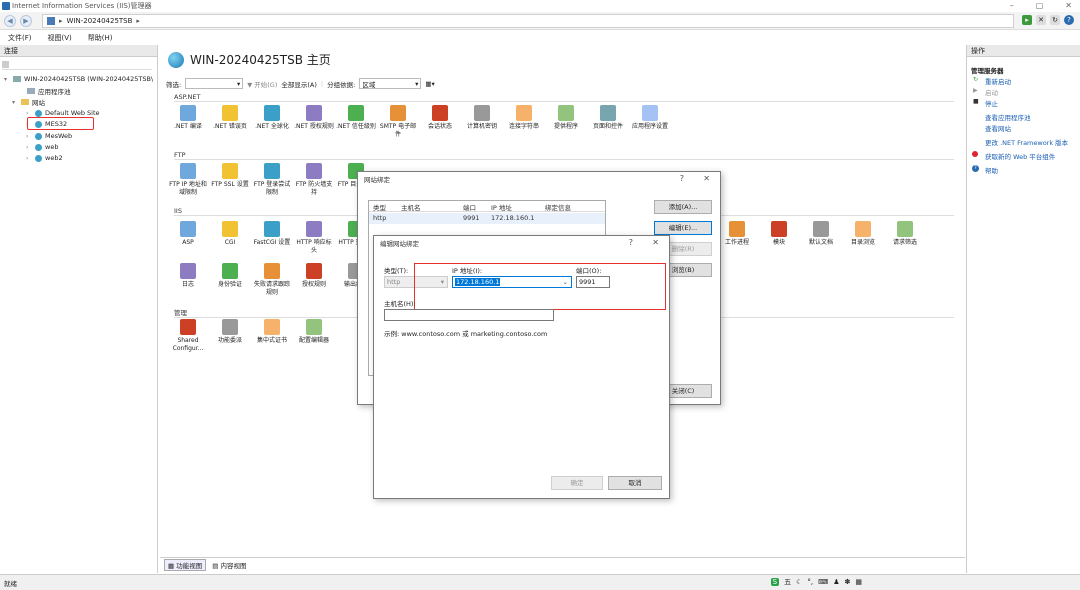 Image resolution: width=1080 pixels, height=590 pixels. Describe the element at coordinates (608, 118) in the screenshot. I see `feature-aspnet-row-10: 页面和控件` at that location.